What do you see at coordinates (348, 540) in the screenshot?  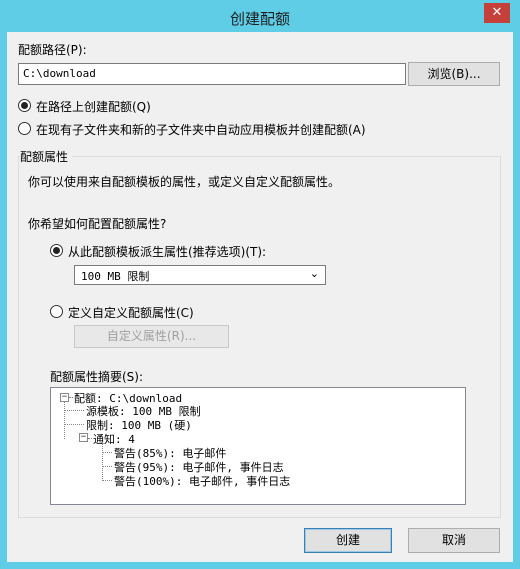 I see `create-button: 创建` at bounding box center [348, 540].